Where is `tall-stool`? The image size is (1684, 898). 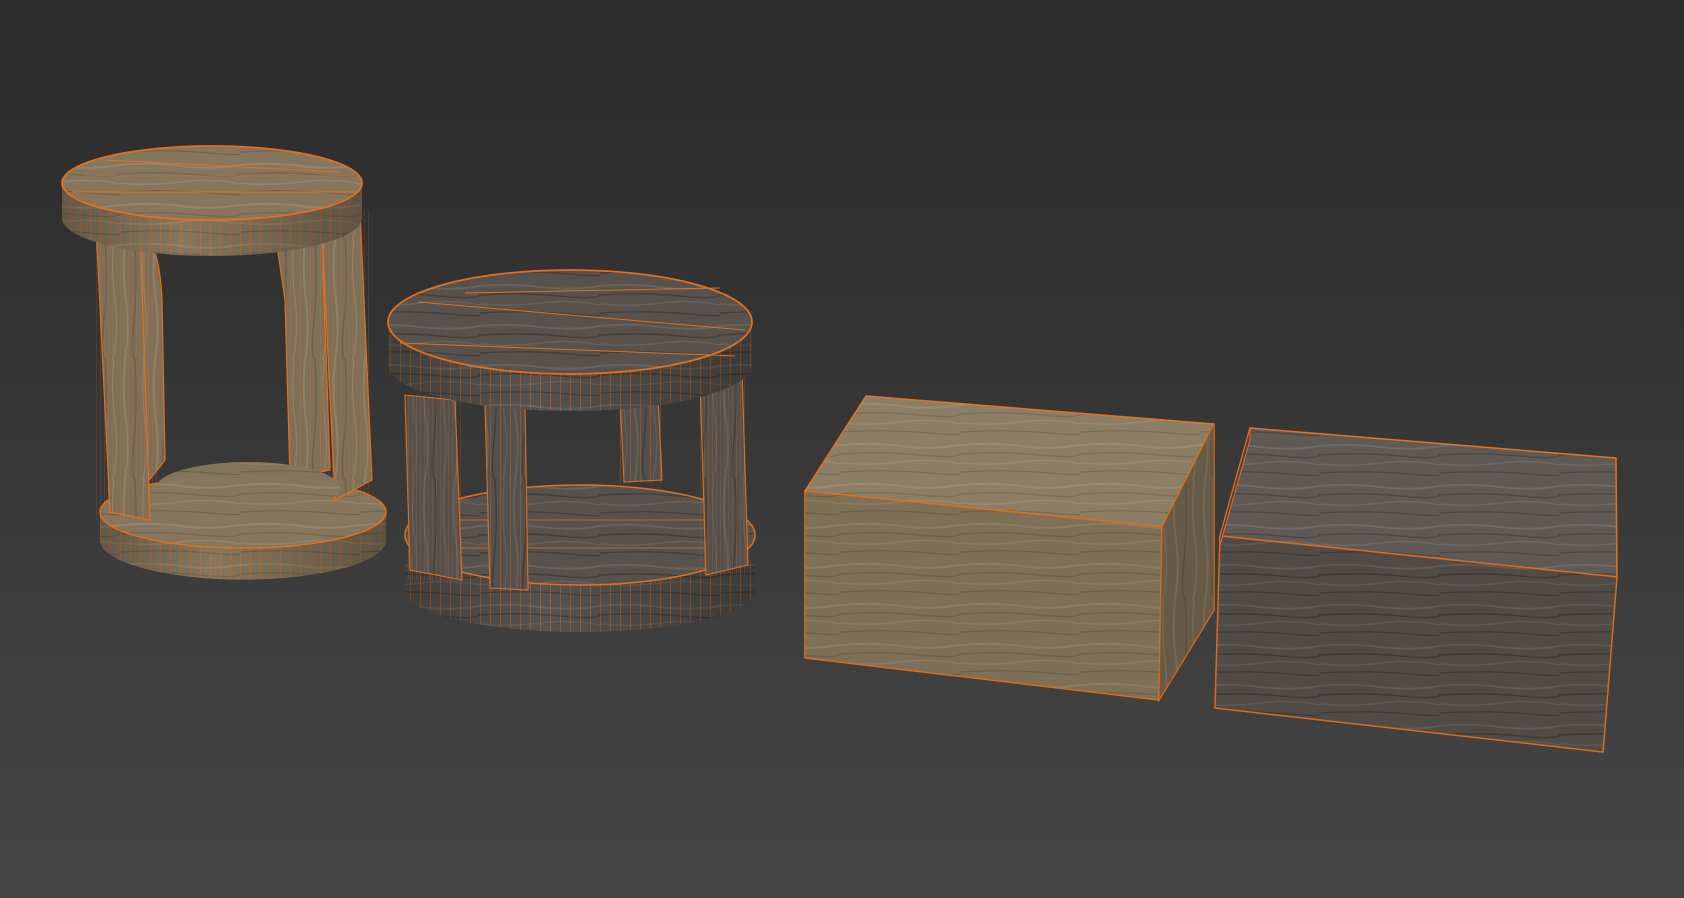
tall-stool is located at coordinates (224, 362).